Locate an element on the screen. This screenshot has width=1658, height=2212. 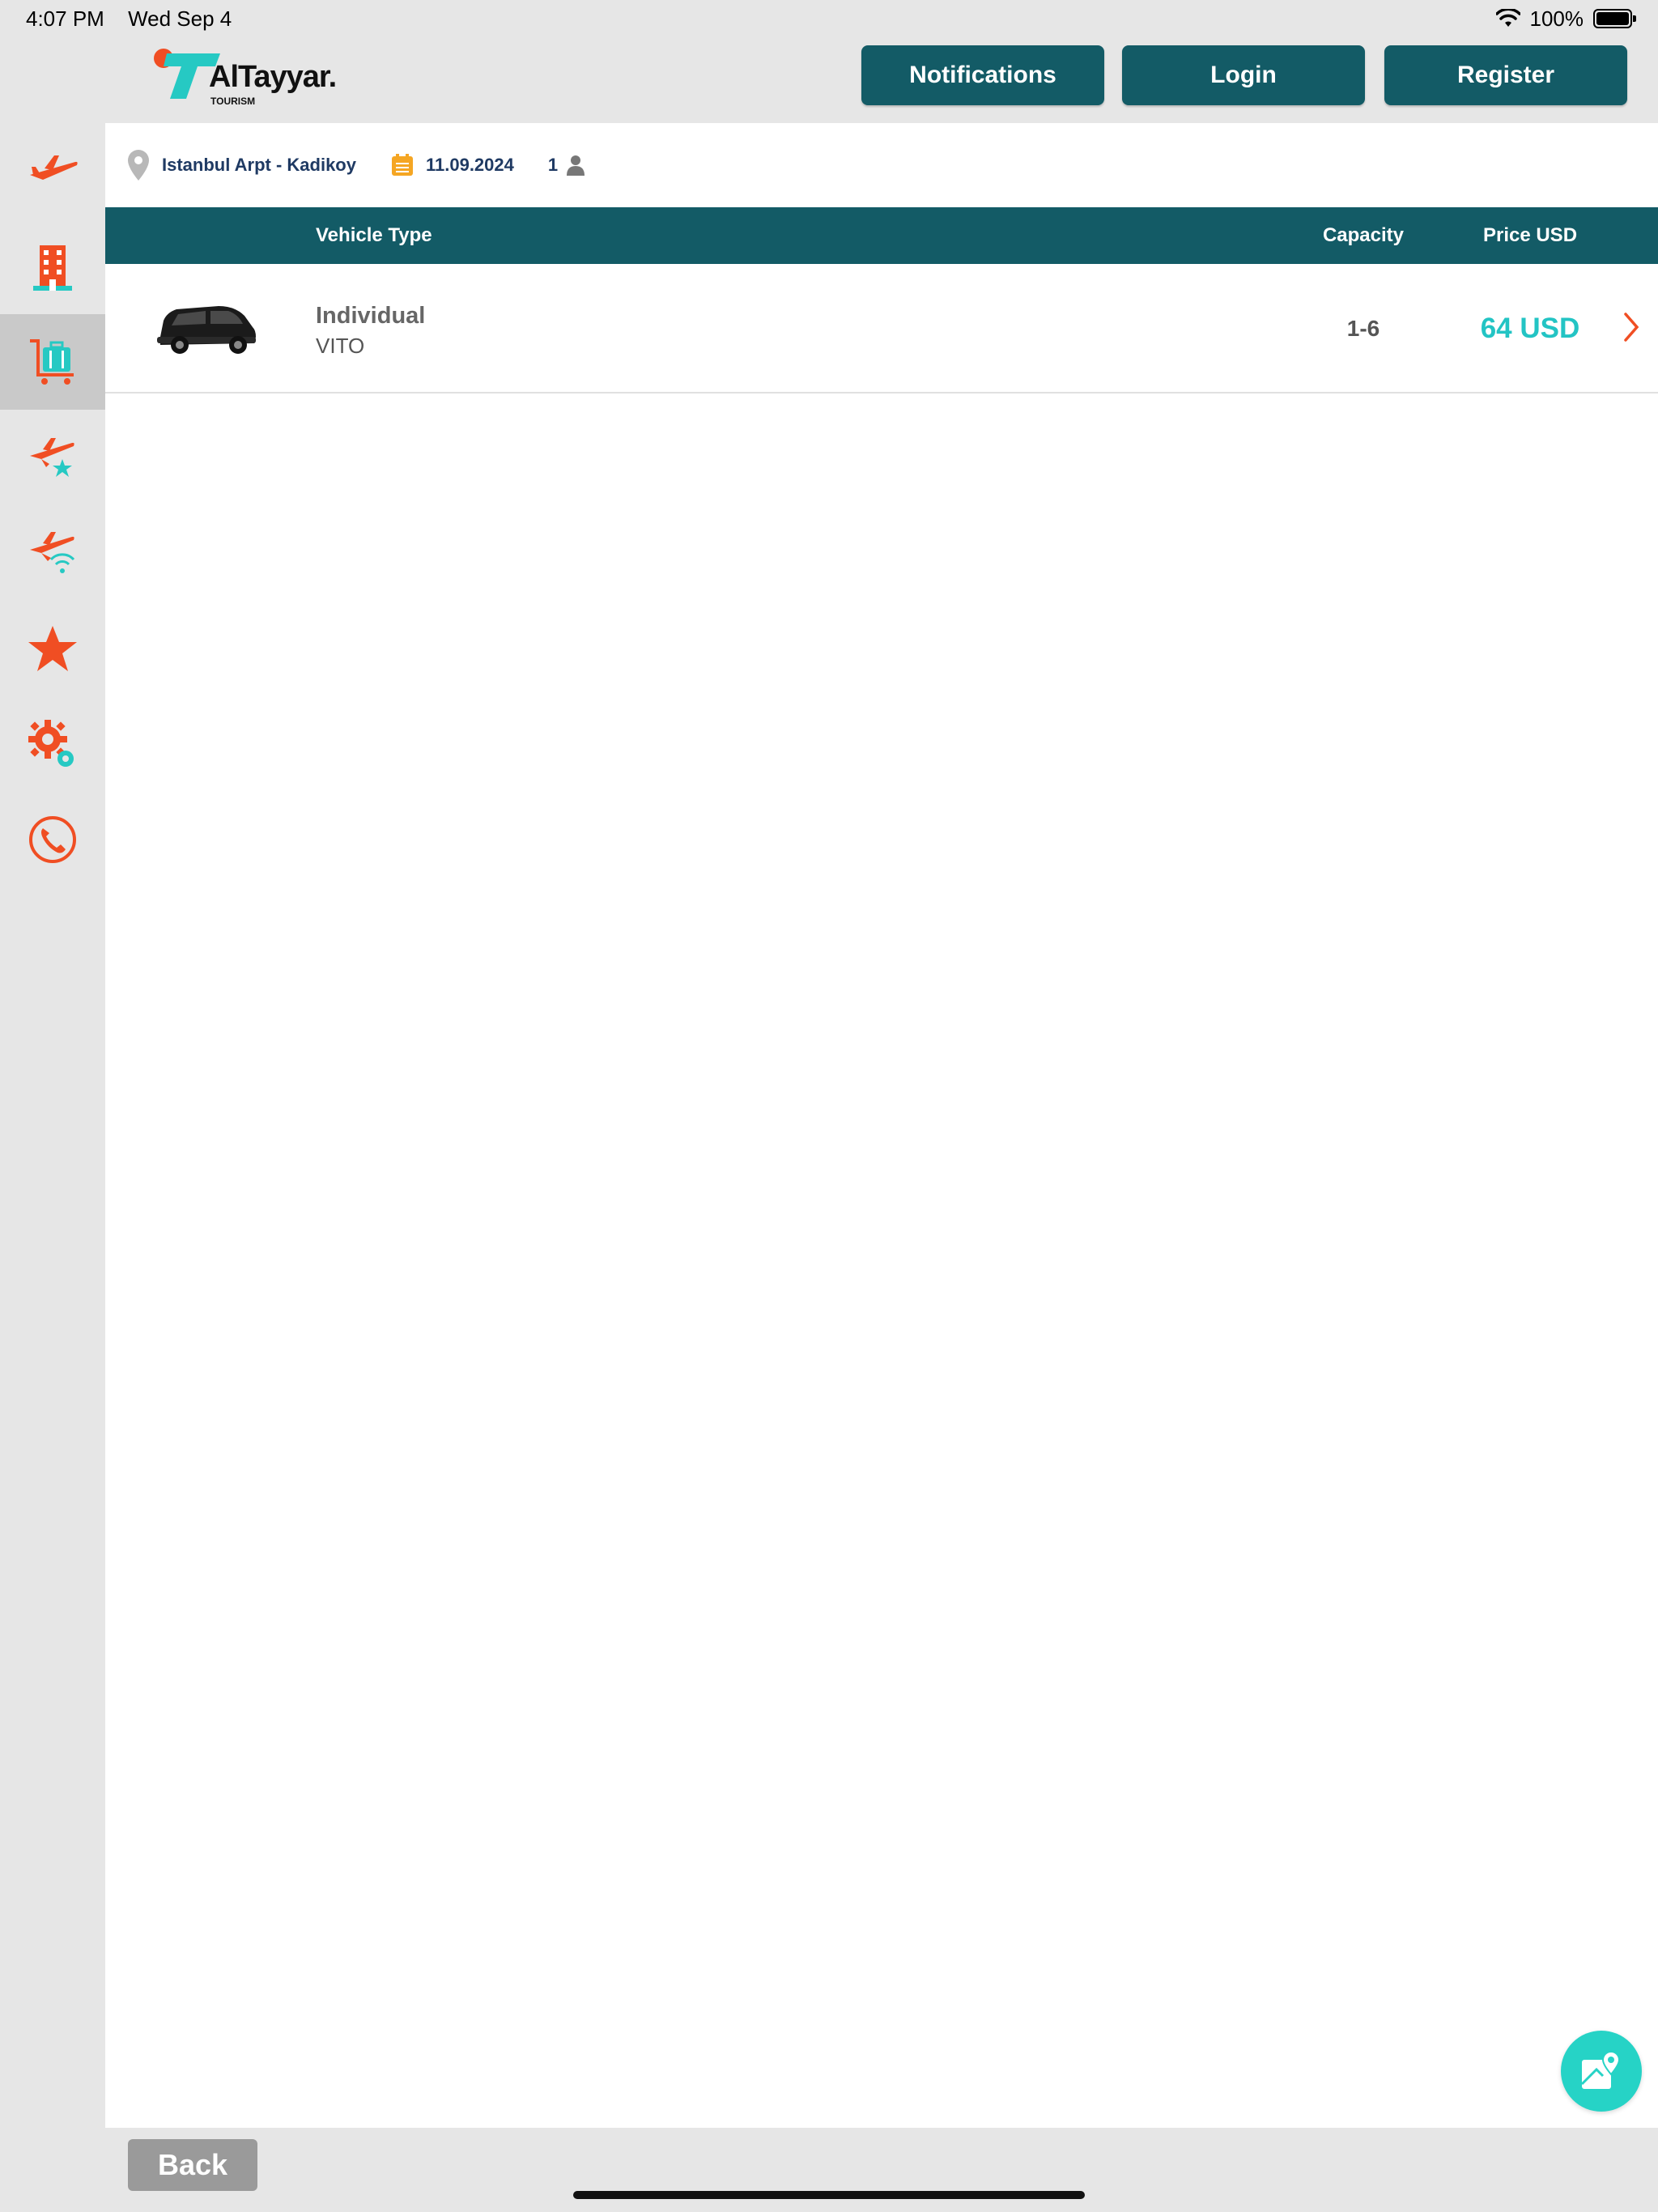
notifications-button: Notifications is located at coordinates (982, 75).